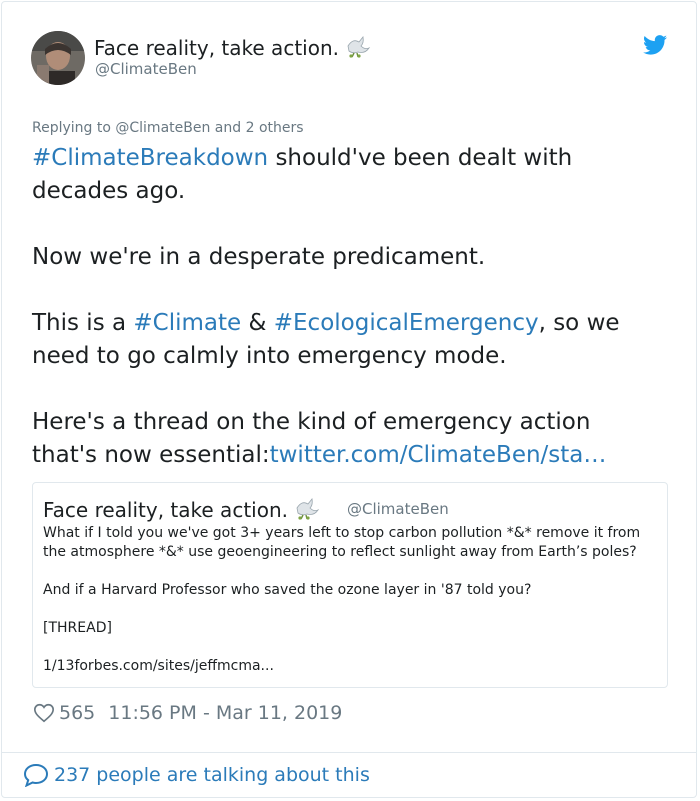  I want to click on tweet-meta: 565 11:56 PM - Mar 11, 2019, so click(187, 713).